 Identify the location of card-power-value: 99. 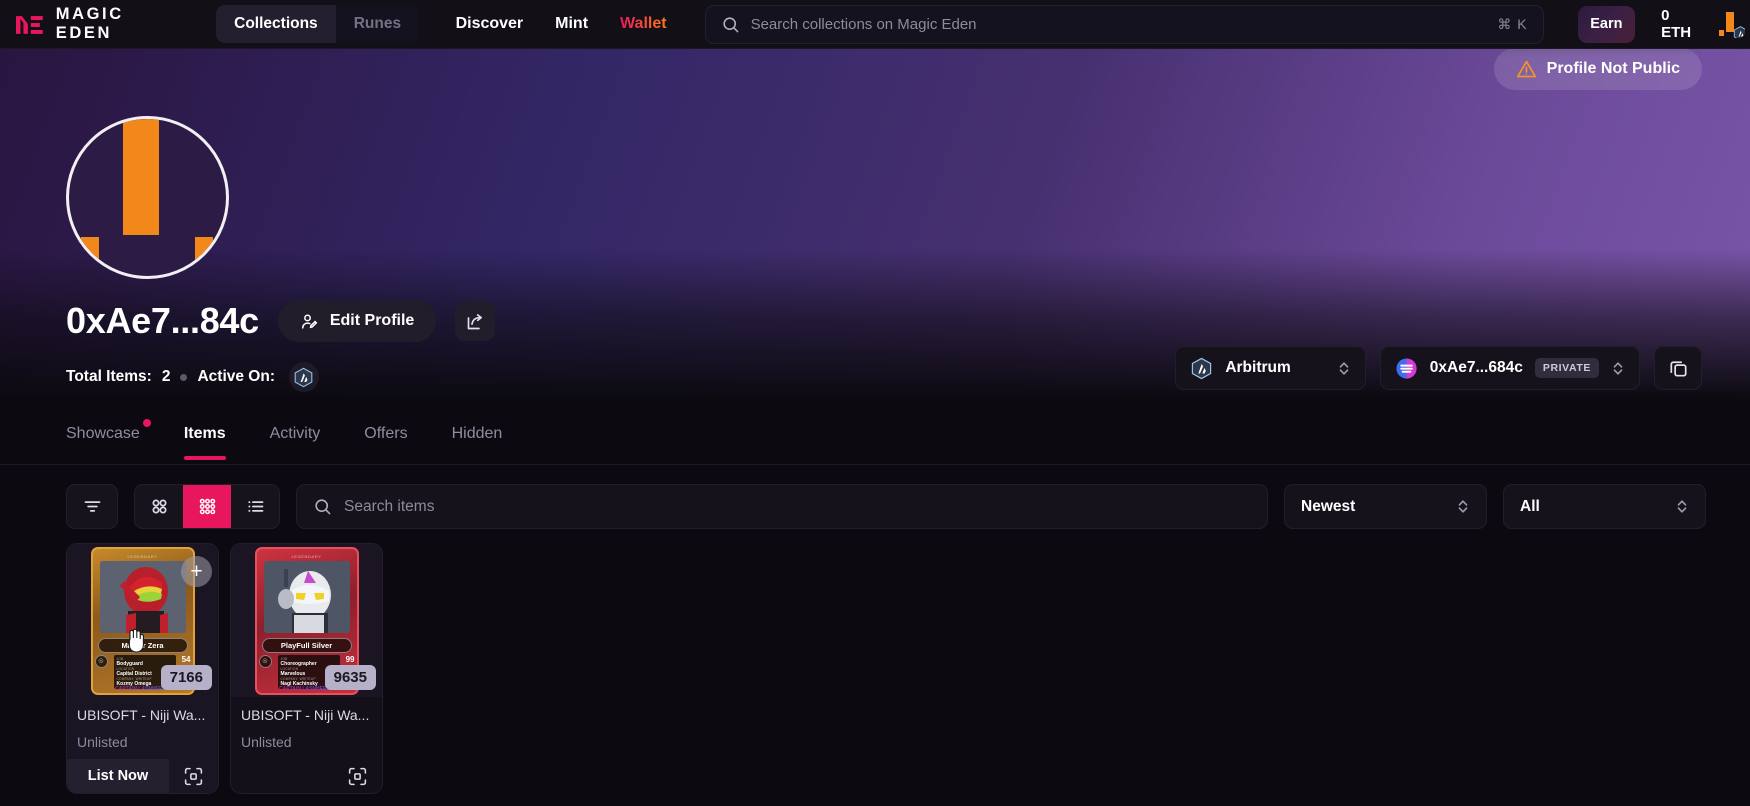
(350, 659).